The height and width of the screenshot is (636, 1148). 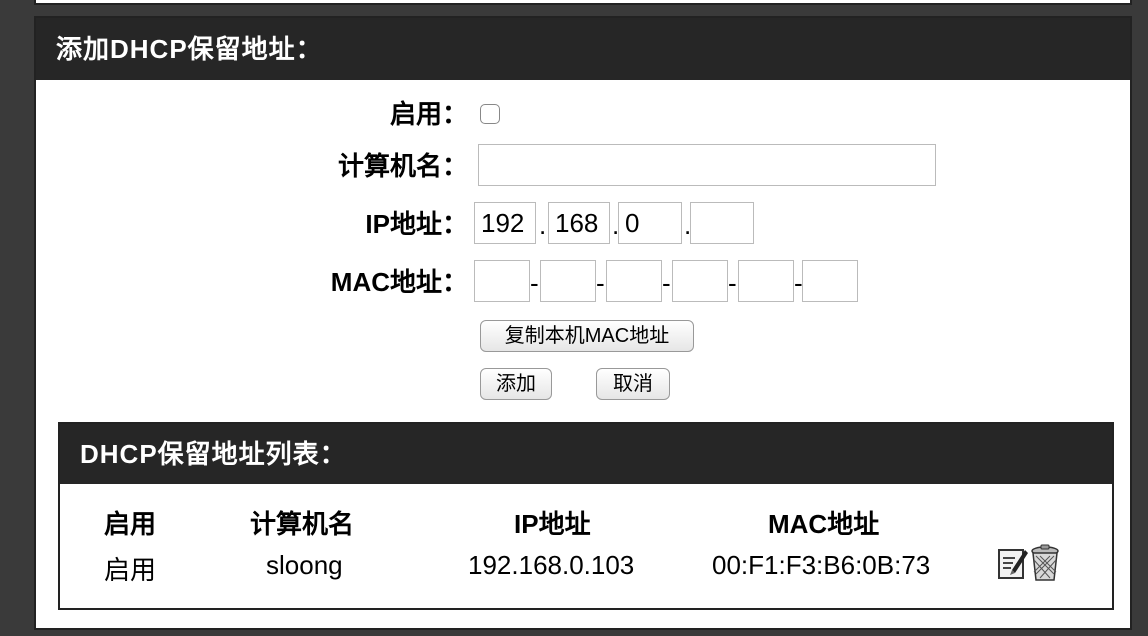 What do you see at coordinates (304, 565) in the screenshot?
I see `row-hostname: sloong` at bounding box center [304, 565].